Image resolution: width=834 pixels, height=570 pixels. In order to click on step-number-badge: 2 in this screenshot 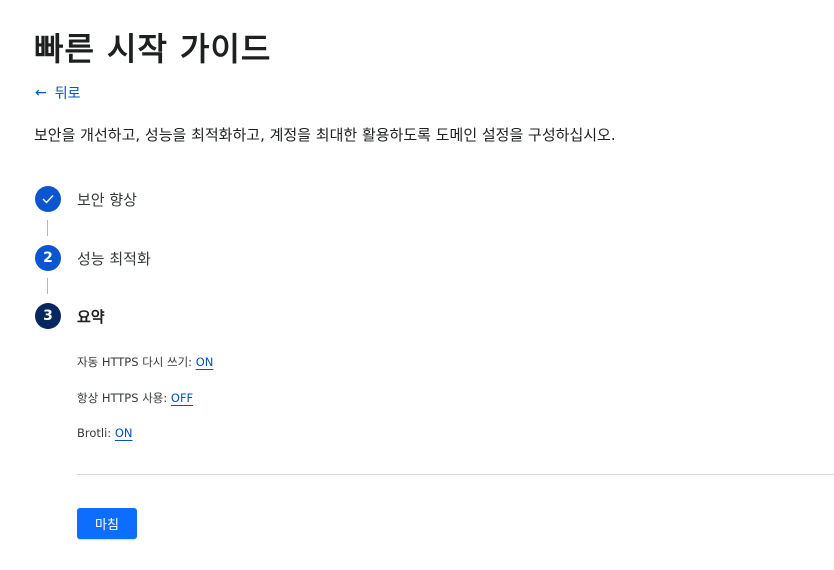, I will do `click(48, 258)`.